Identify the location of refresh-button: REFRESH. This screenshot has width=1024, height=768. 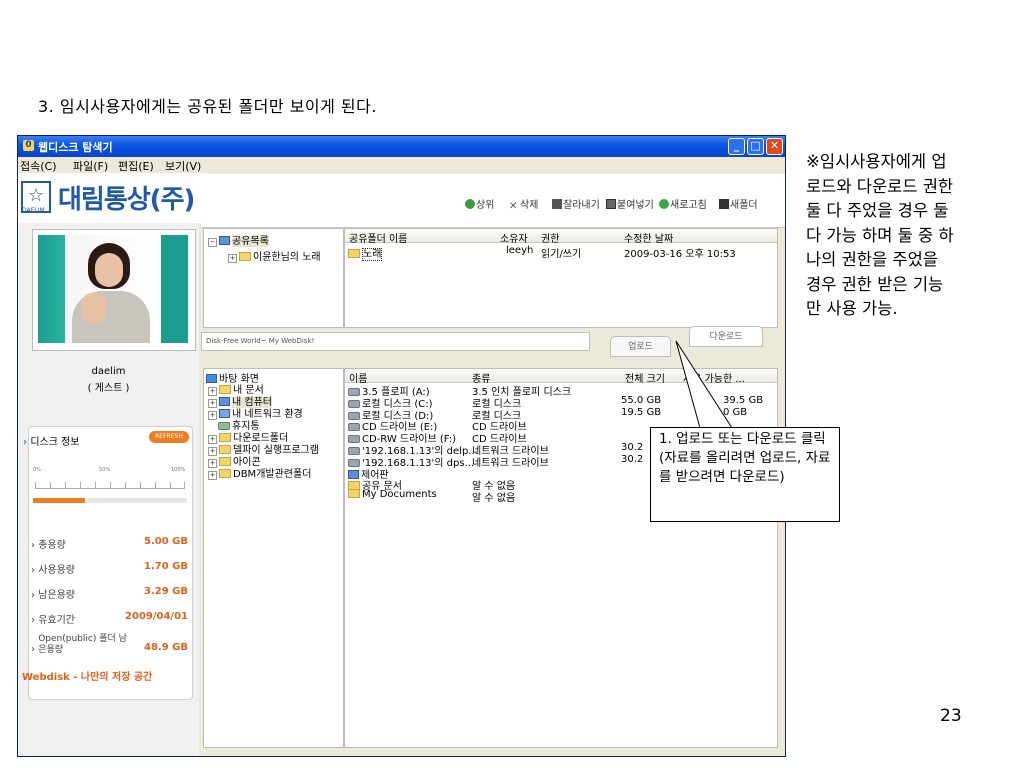
(169, 437).